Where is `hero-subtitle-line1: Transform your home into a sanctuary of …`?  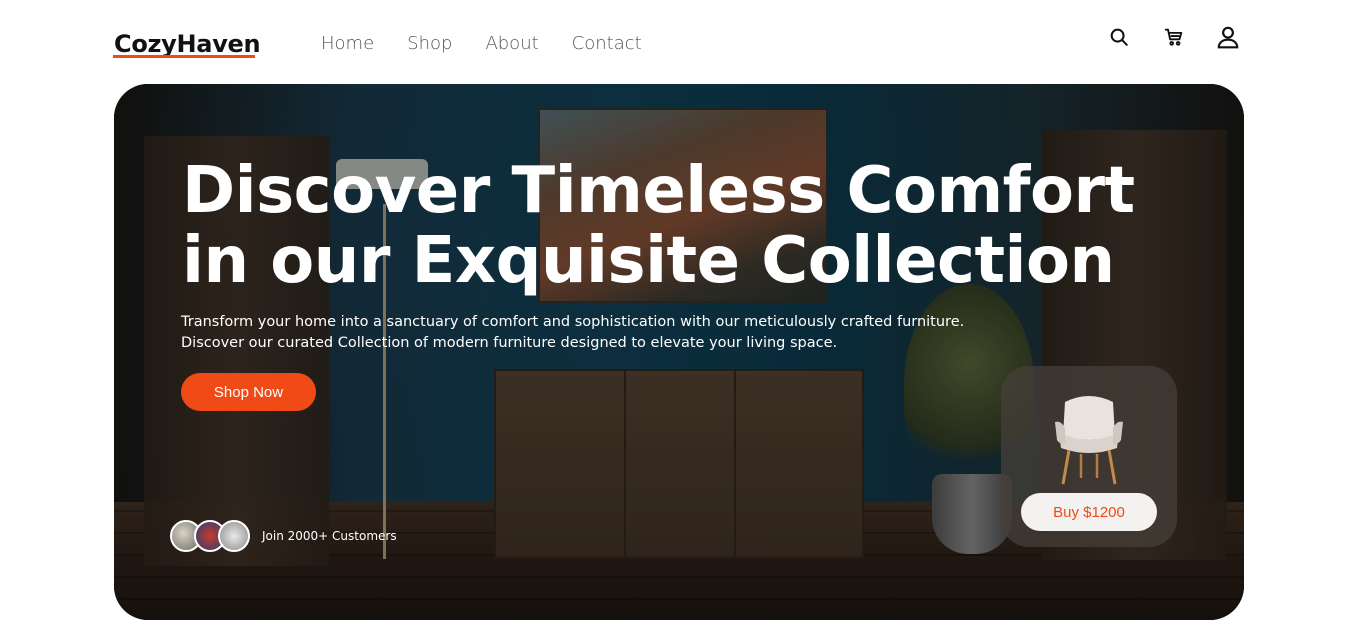 hero-subtitle-line1: Transform your home into a sanctuary of … is located at coordinates (573, 322).